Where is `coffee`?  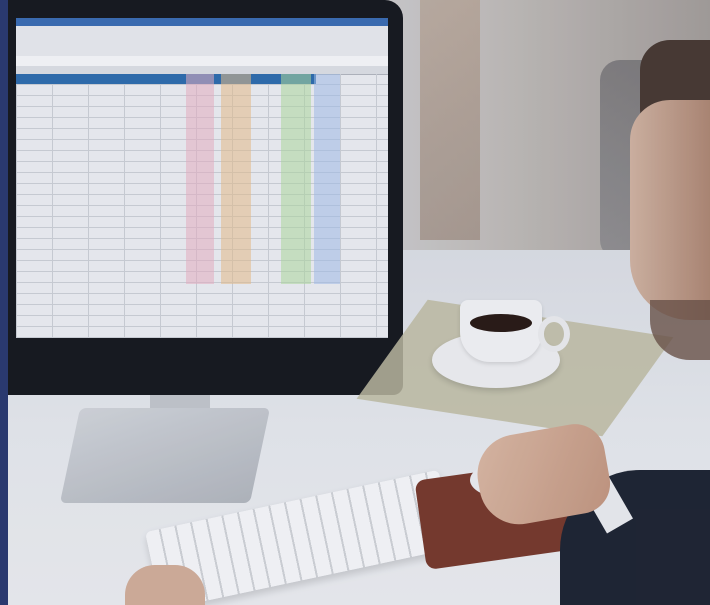 coffee is located at coordinates (501, 323).